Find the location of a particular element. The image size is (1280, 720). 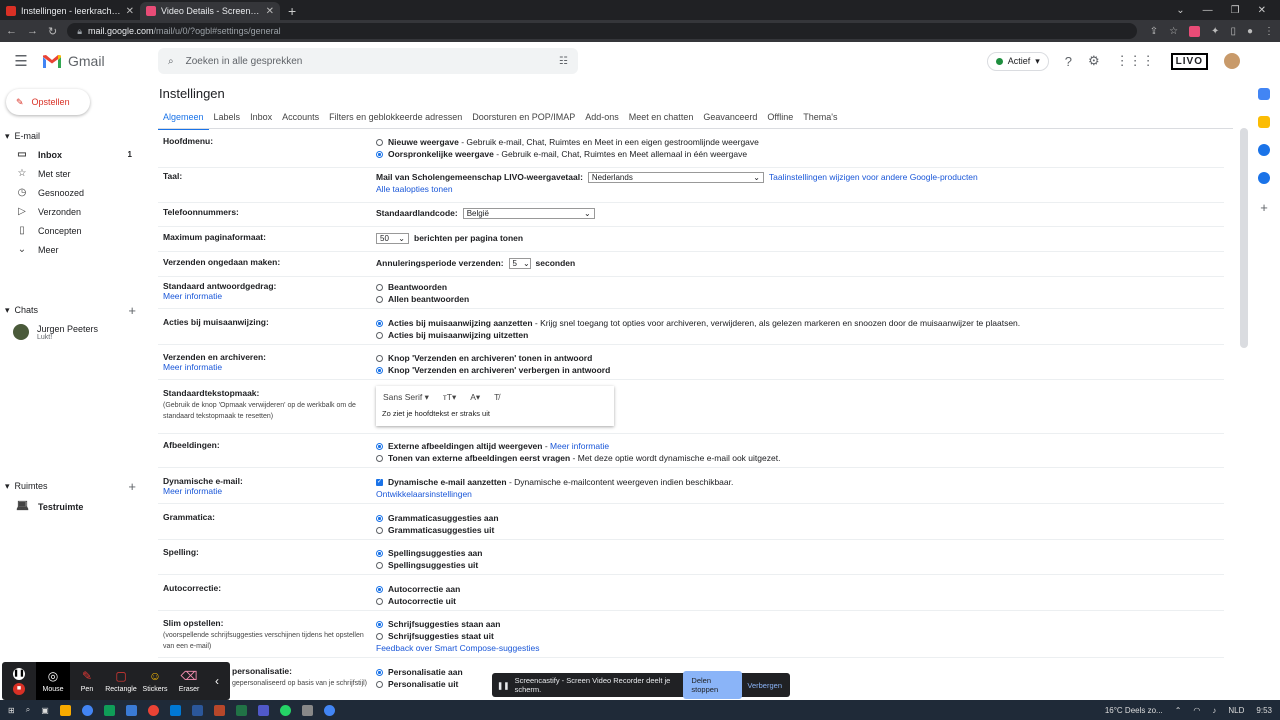

apps-grid-icon: ⋮⋮⋮ is located at coordinates (1135, 61).